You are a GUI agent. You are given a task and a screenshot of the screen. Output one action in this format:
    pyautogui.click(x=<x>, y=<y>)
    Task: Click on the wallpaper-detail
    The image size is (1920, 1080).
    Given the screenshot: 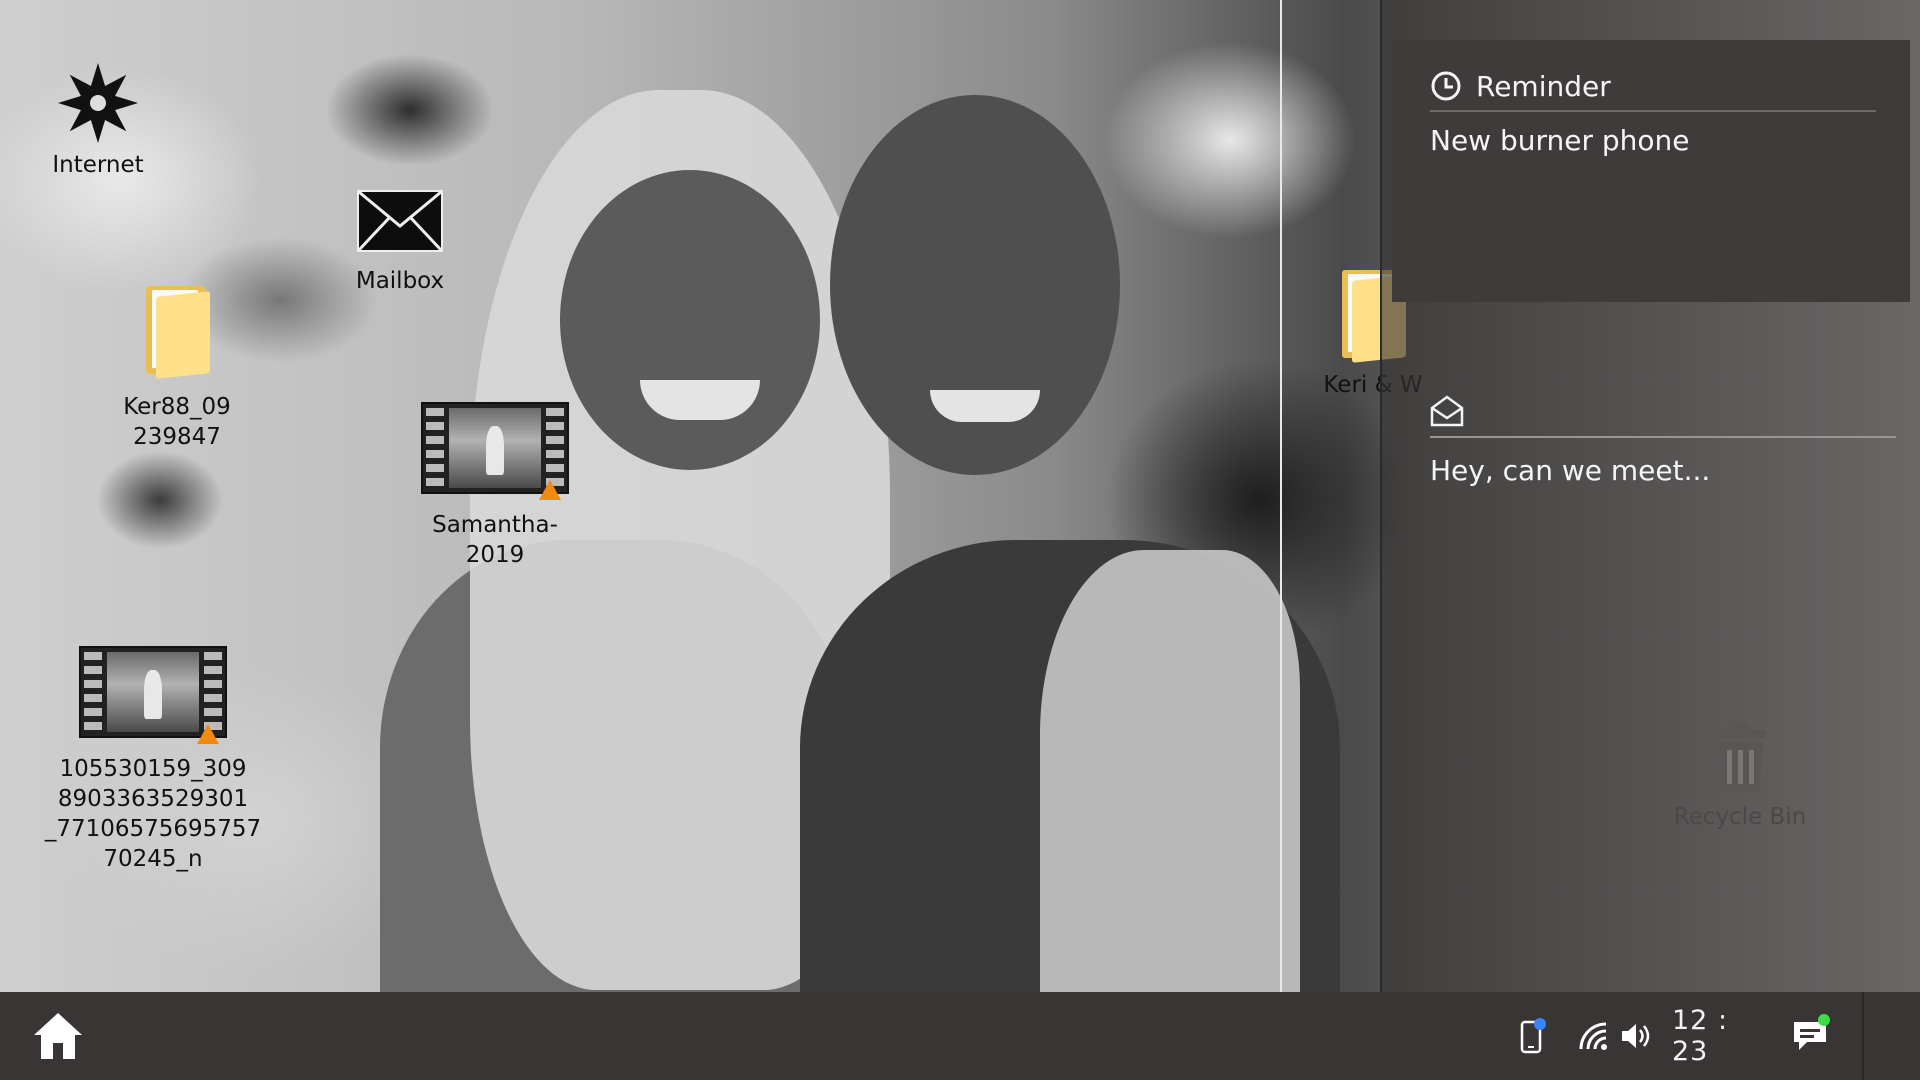 What is the action you would take?
    pyautogui.click(x=985, y=406)
    